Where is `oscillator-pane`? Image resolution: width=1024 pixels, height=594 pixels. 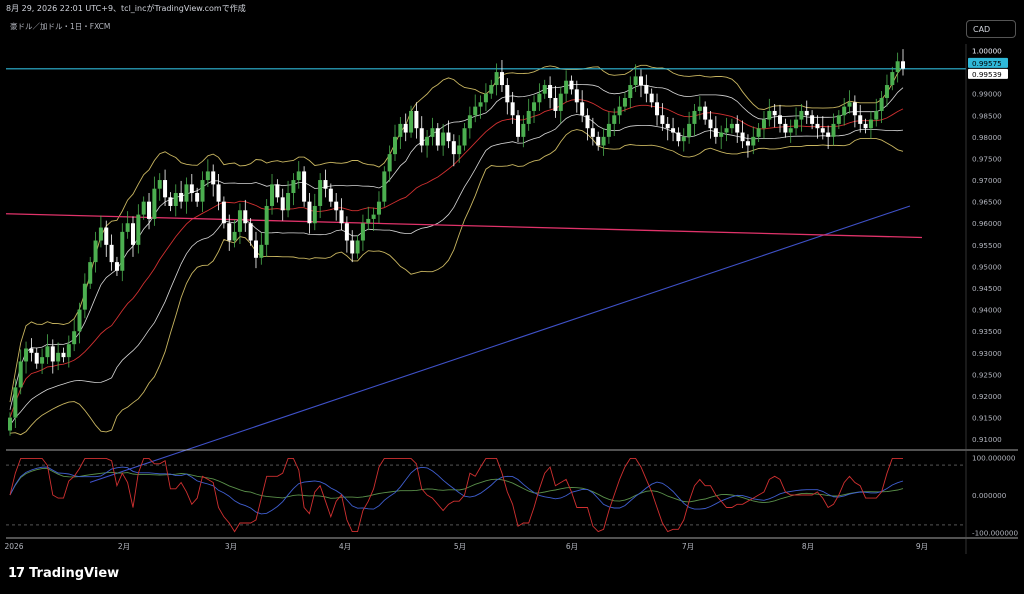
oscillator-pane is located at coordinates (486, 495).